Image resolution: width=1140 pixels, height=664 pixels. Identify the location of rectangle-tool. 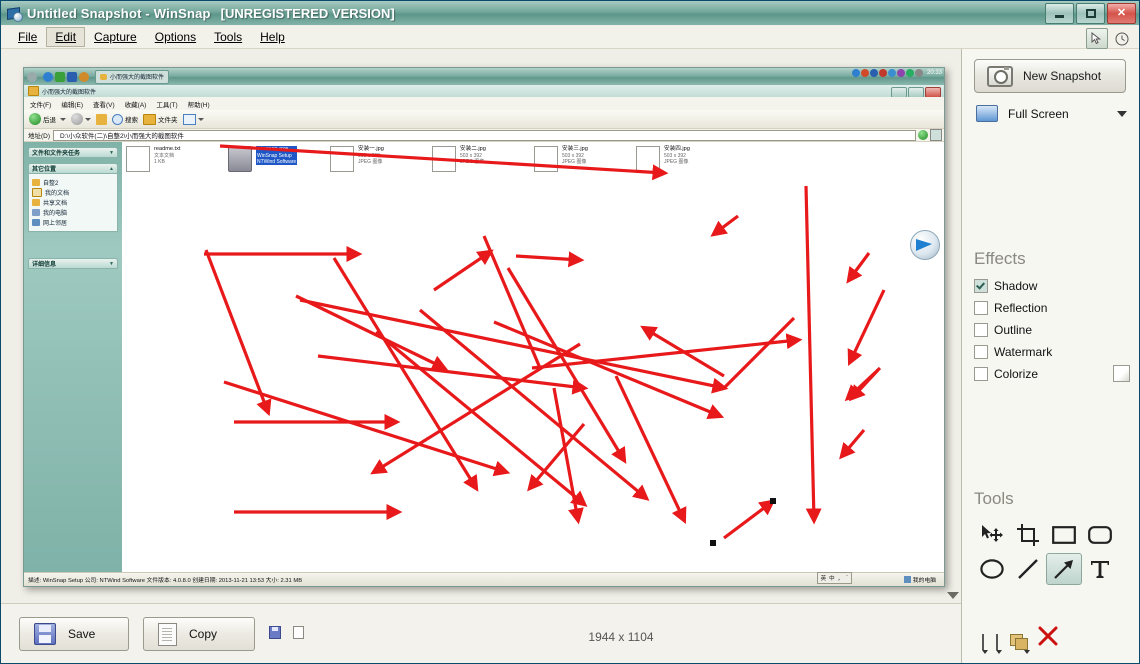
(1064, 535).